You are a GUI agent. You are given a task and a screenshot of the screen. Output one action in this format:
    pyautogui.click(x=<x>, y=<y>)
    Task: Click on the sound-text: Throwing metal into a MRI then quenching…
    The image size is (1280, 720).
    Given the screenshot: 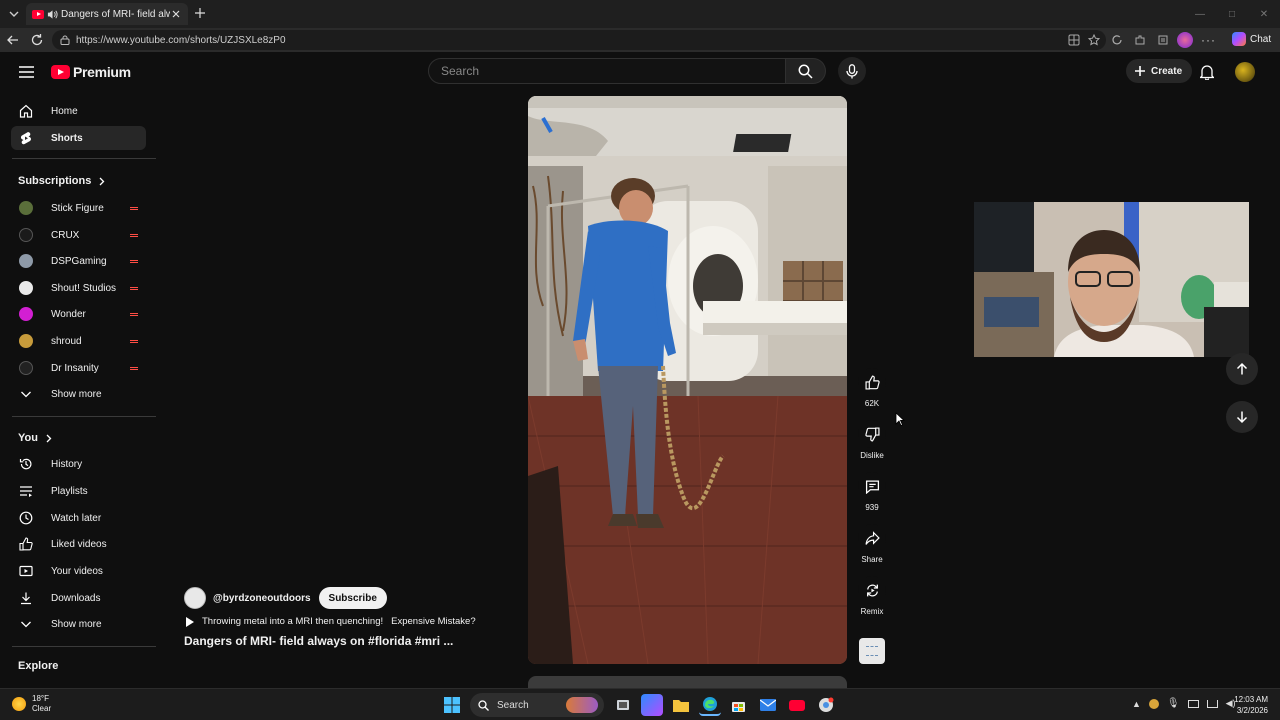 What is the action you would take?
    pyautogui.click(x=293, y=621)
    